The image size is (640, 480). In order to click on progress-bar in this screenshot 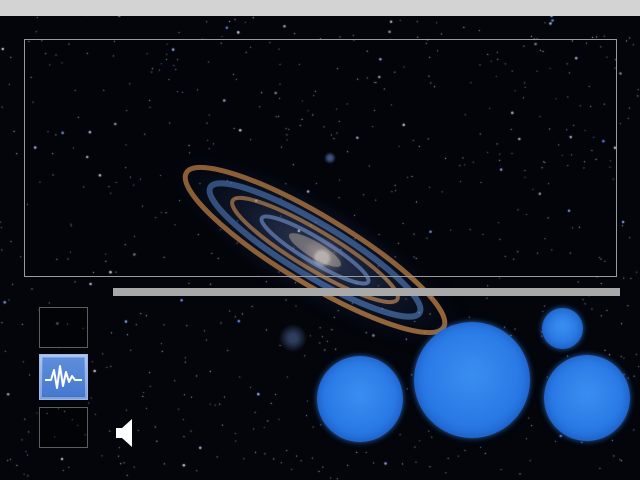, I will do `click(366, 292)`.